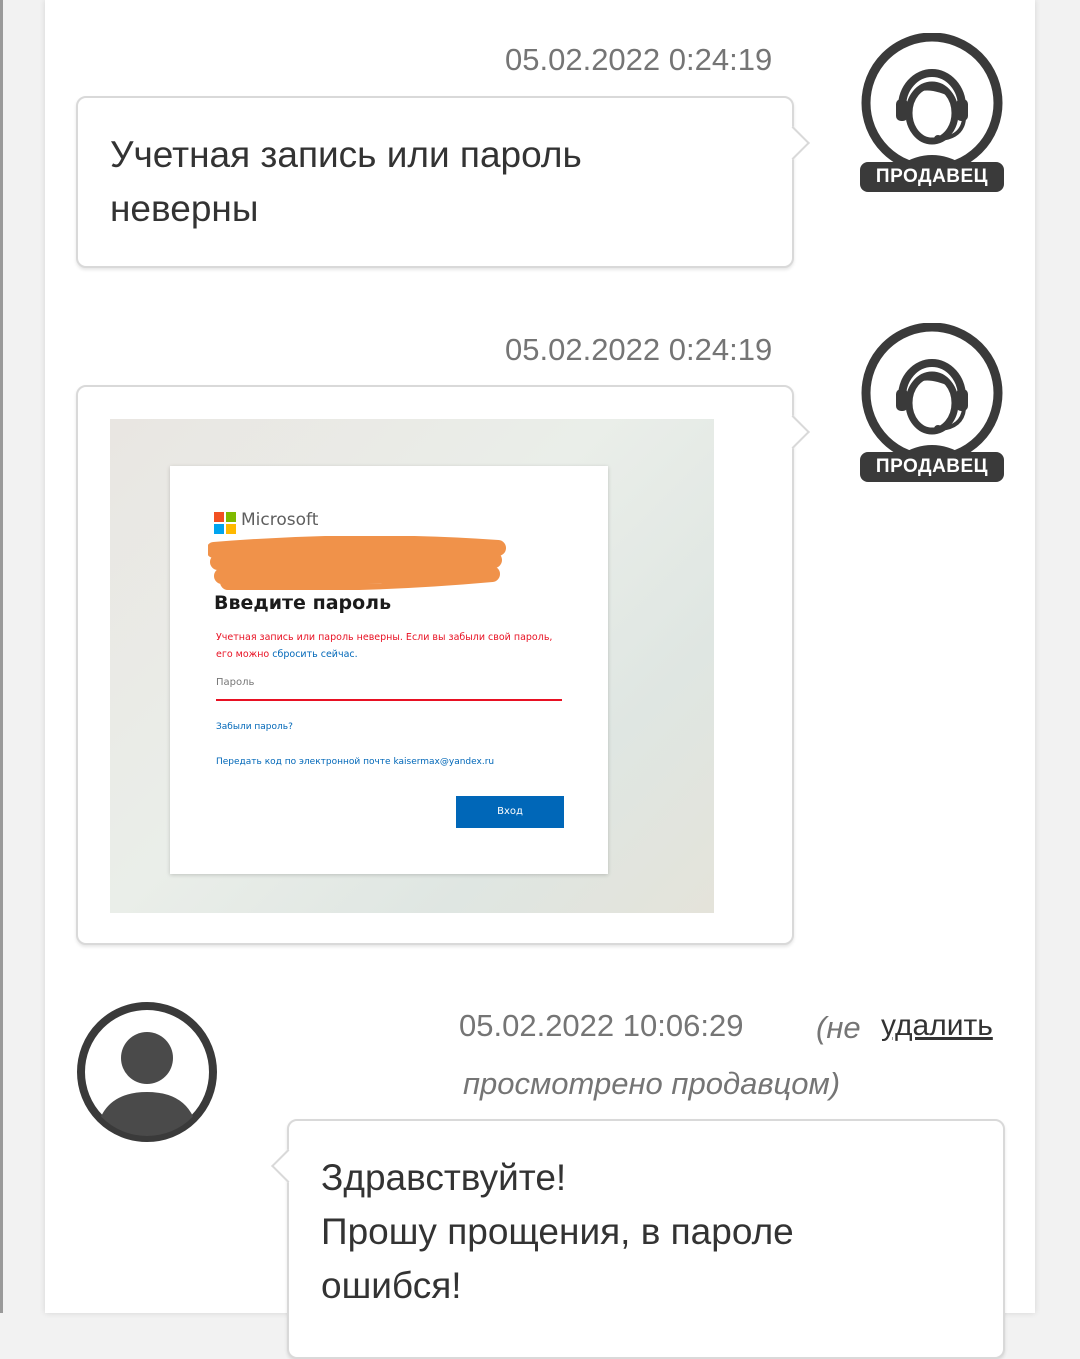 The image size is (1080, 1359). I want to click on password-field: Пароль, so click(235, 682).